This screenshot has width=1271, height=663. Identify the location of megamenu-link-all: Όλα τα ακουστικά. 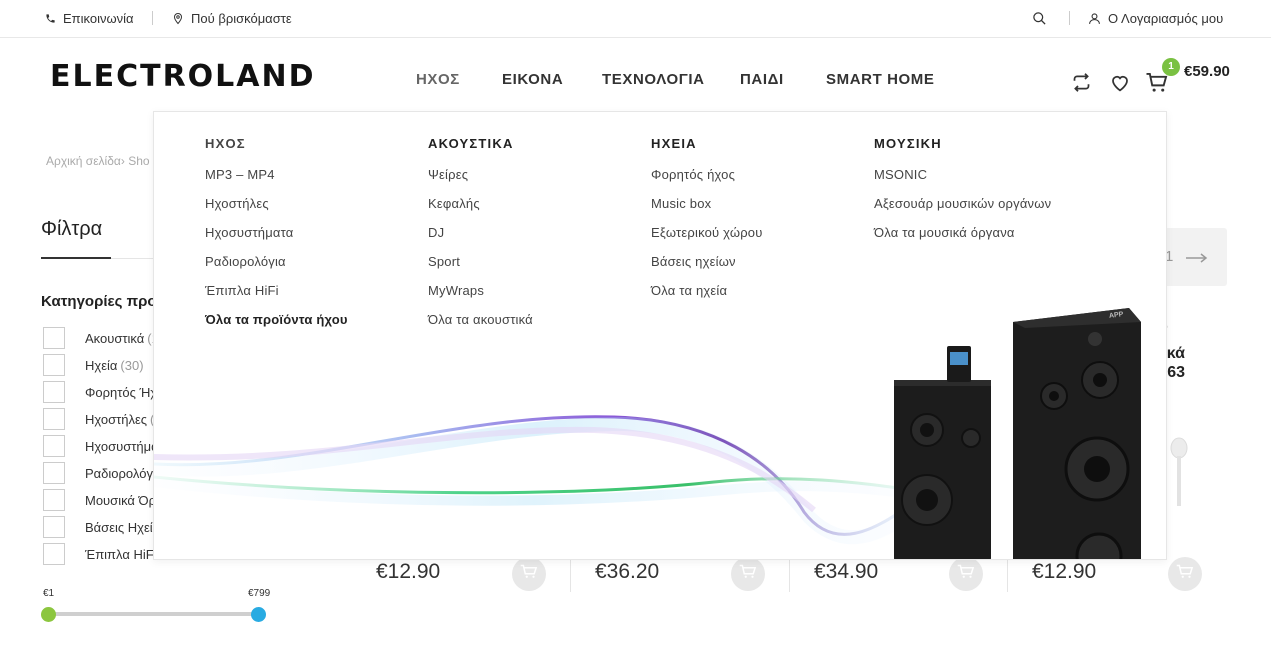
(480, 326).